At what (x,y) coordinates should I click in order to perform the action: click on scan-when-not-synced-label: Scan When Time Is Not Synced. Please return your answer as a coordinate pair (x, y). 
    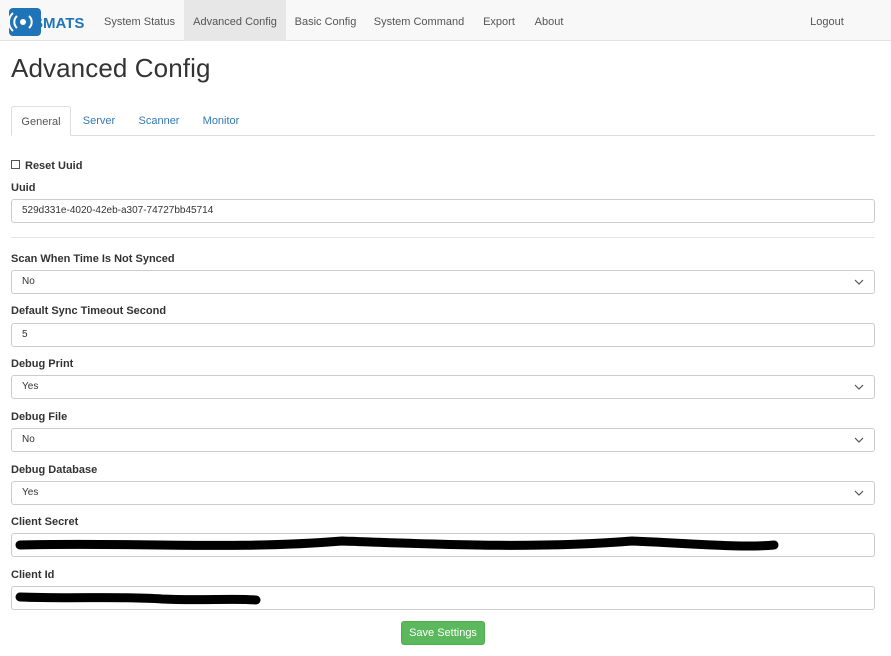
    Looking at the image, I should click on (93, 259).